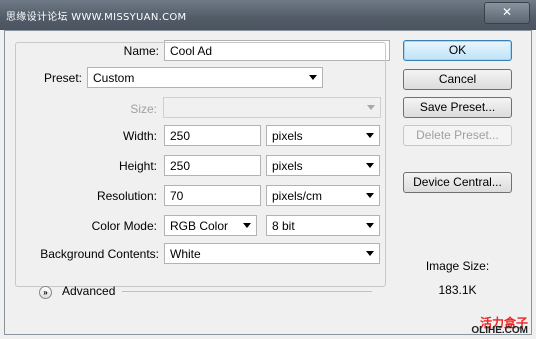  I want to click on ok-button: OK, so click(457, 50).